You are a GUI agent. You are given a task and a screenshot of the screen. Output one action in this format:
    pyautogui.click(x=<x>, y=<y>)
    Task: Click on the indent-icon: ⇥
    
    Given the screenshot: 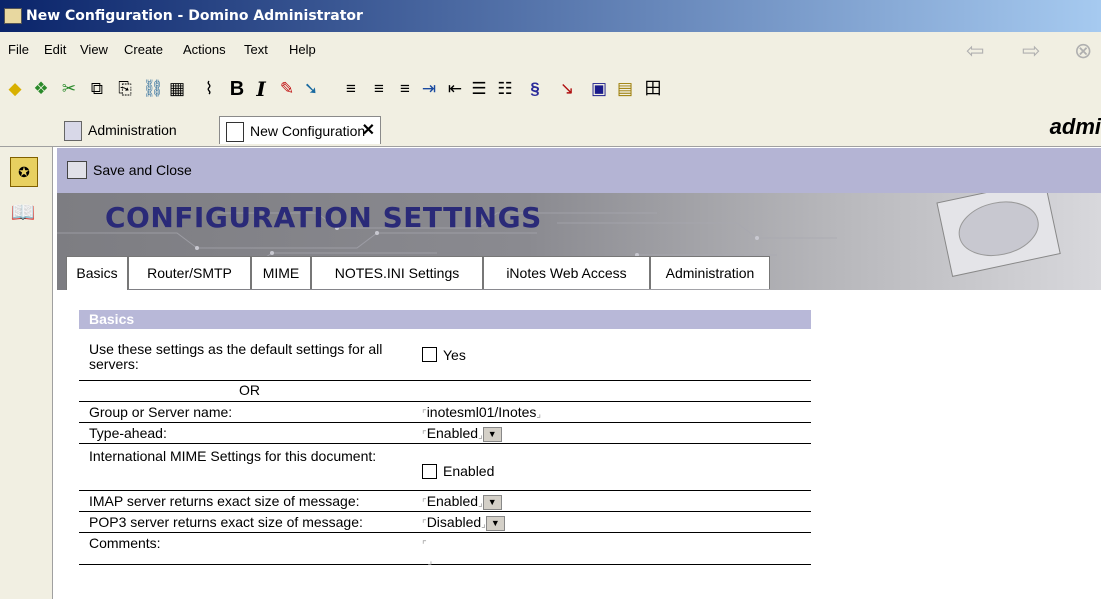 What is the action you would take?
    pyautogui.click(x=429, y=89)
    